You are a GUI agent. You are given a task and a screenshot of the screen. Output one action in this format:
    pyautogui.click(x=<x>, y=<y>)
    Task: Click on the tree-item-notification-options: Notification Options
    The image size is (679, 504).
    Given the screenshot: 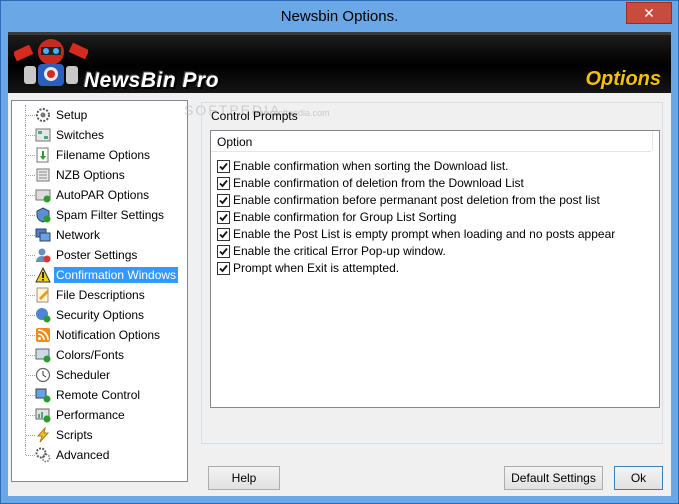 What is the action you would take?
    pyautogui.click(x=97, y=335)
    